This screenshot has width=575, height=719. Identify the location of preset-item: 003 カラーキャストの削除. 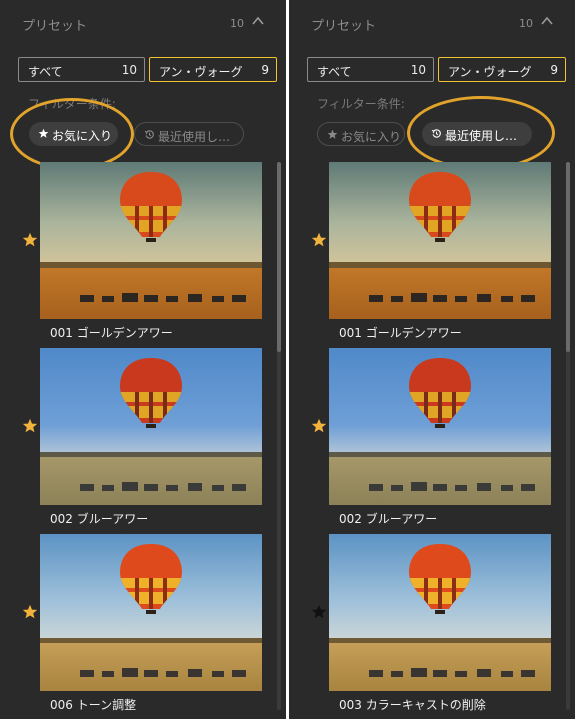
(429, 626).